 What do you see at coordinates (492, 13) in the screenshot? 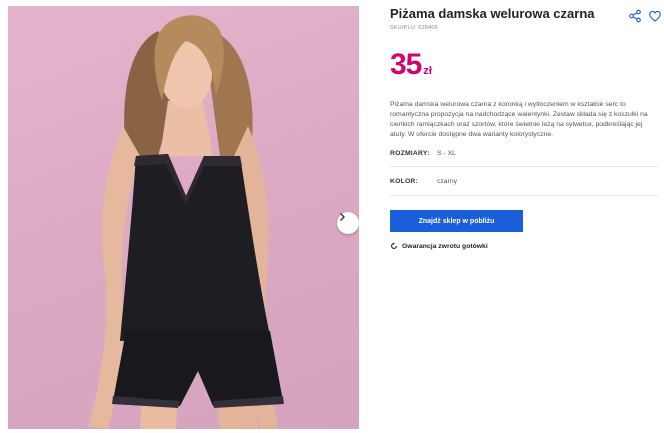
I see `product-title: Piżama damska welurowa czarna` at bounding box center [492, 13].